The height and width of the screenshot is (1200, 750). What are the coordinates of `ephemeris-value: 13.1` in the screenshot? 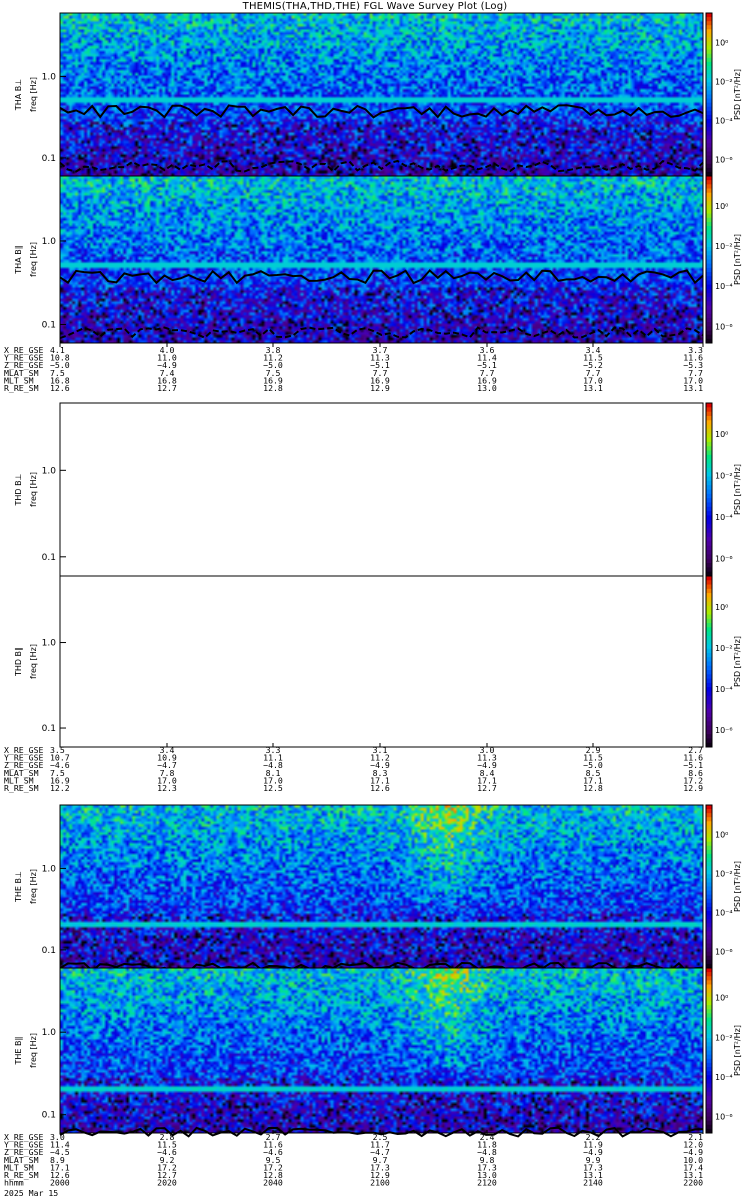 It's located at (593, 388).